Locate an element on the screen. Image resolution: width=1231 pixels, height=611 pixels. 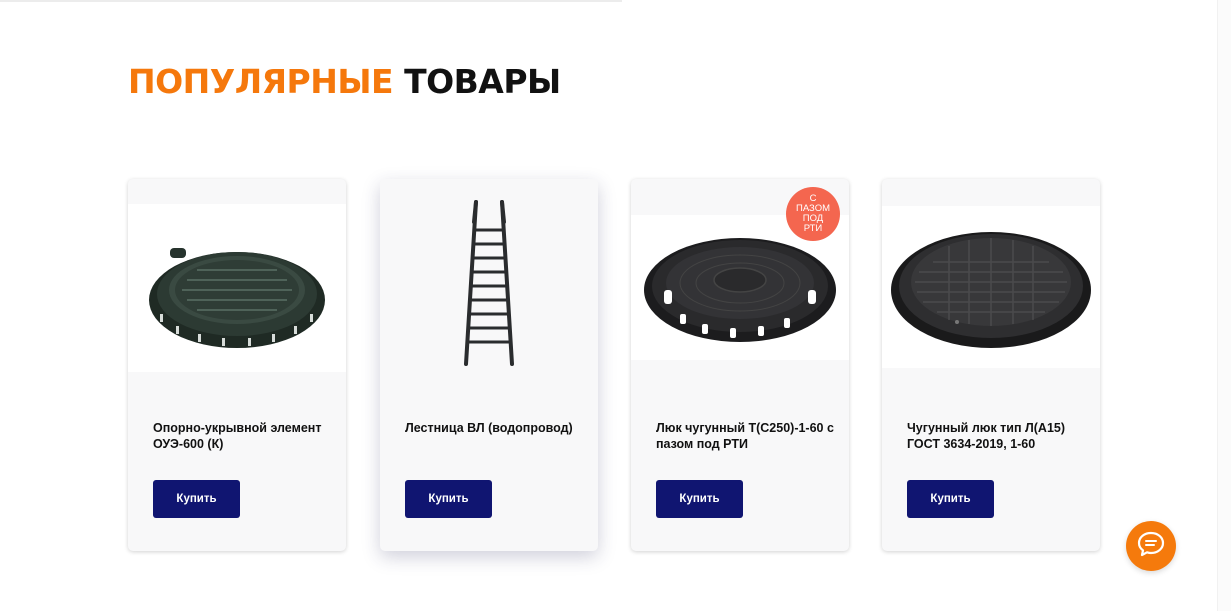
section-title-rest: ТОВАРЫ is located at coordinates (482, 81).